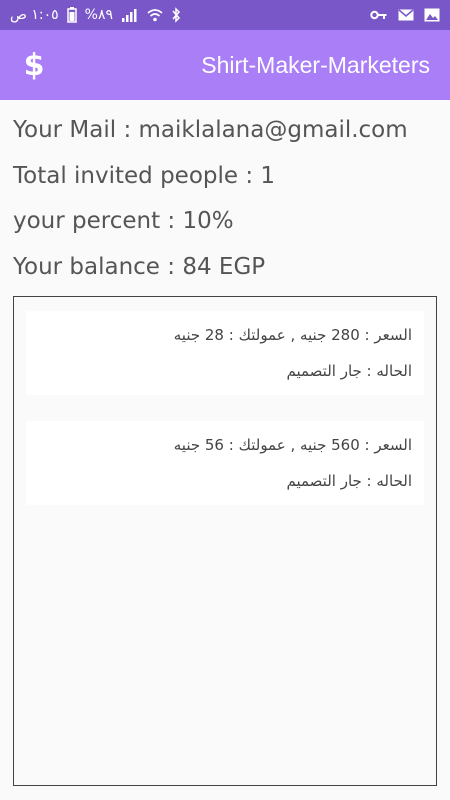  What do you see at coordinates (144, 175) in the screenshot?
I see `invited-count: Total invited people : 1` at bounding box center [144, 175].